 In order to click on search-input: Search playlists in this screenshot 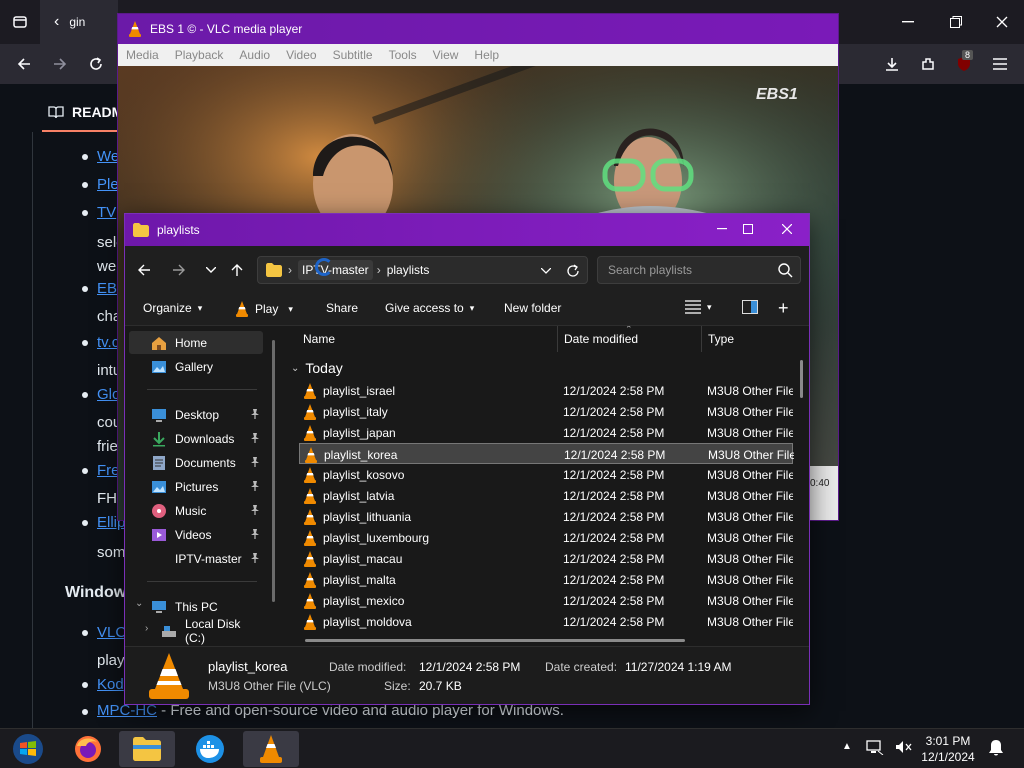, I will do `click(699, 270)`.